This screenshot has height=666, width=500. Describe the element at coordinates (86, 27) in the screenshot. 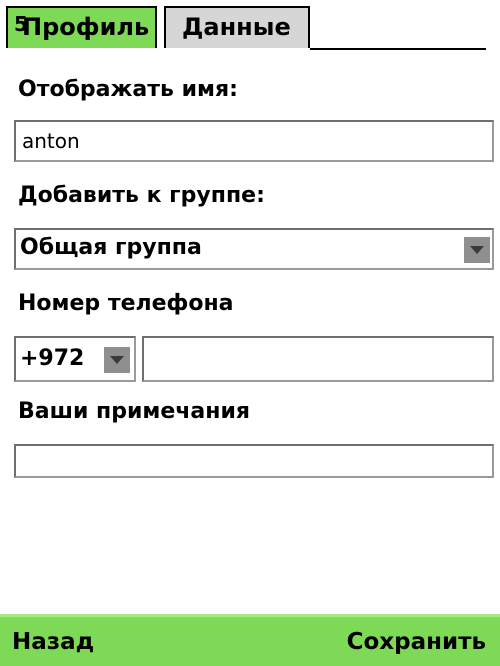

I see `tab-profile-label: Профиль` at that location.